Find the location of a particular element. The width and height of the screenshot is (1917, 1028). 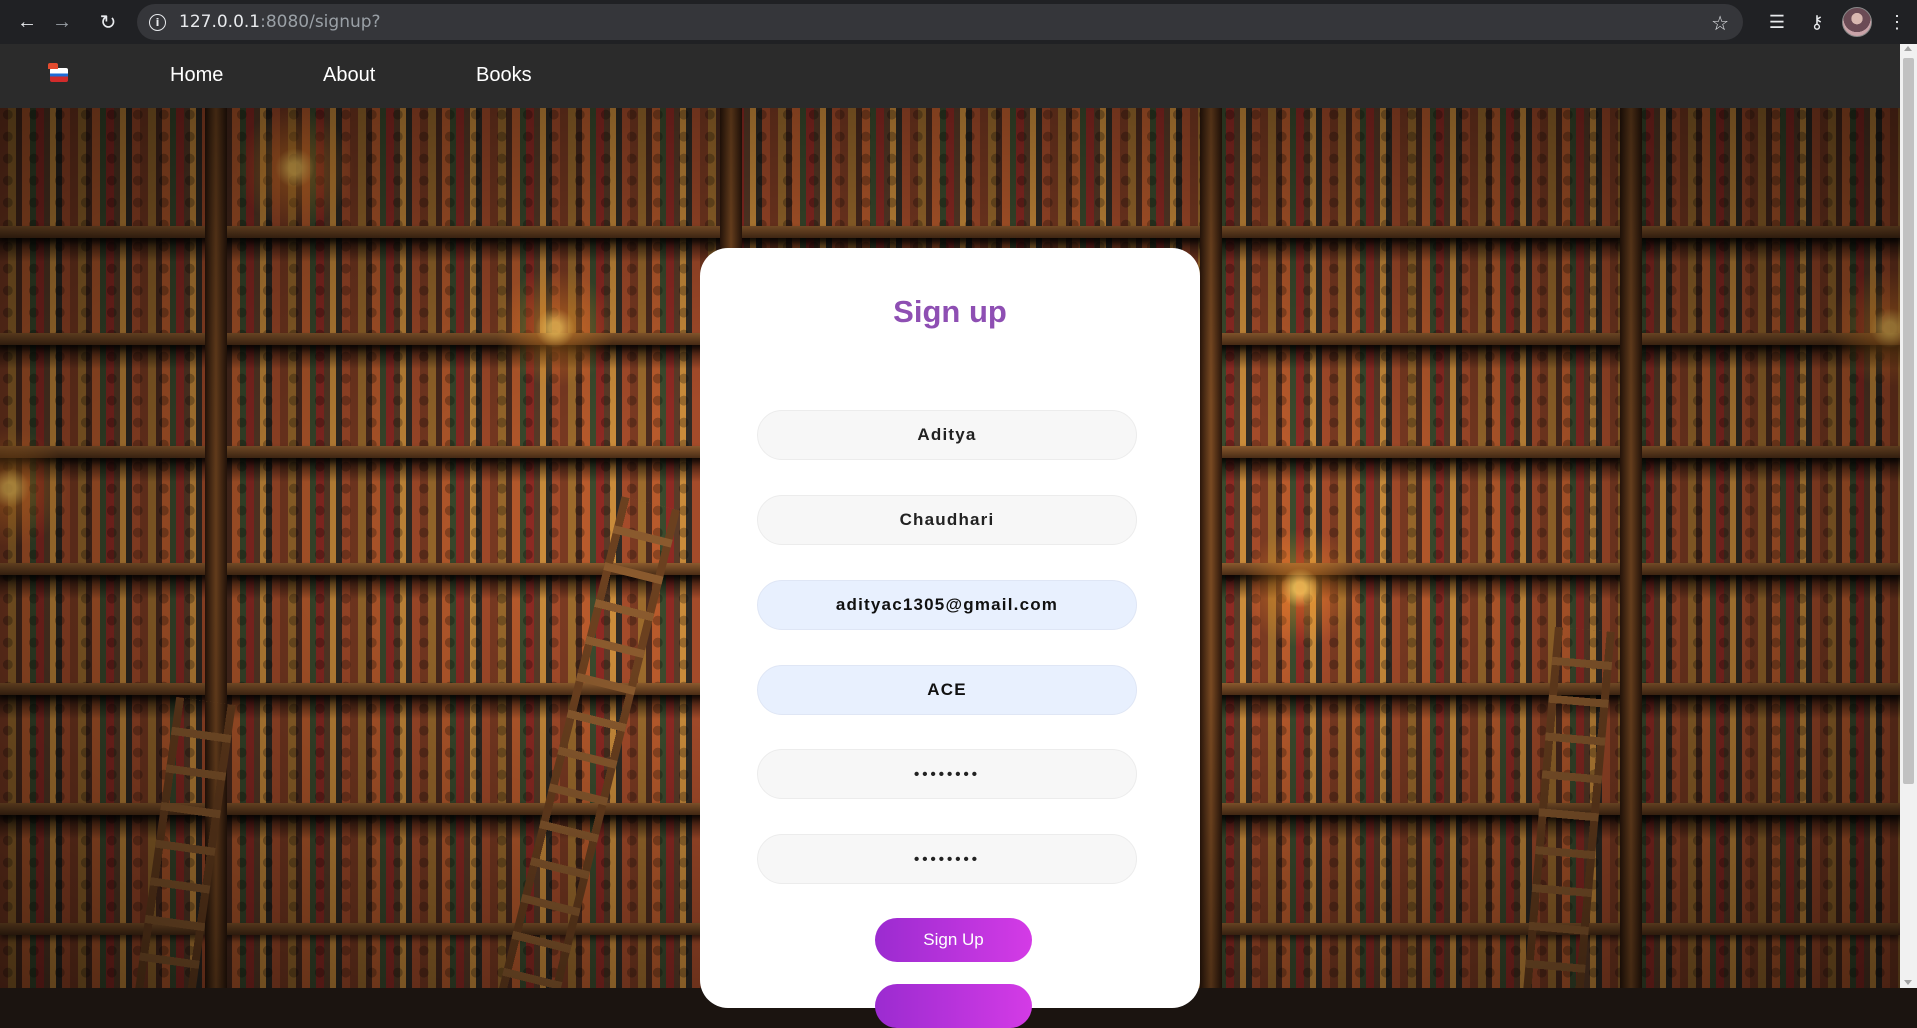

page-scrollbar is located at coordinates (1908, 516).